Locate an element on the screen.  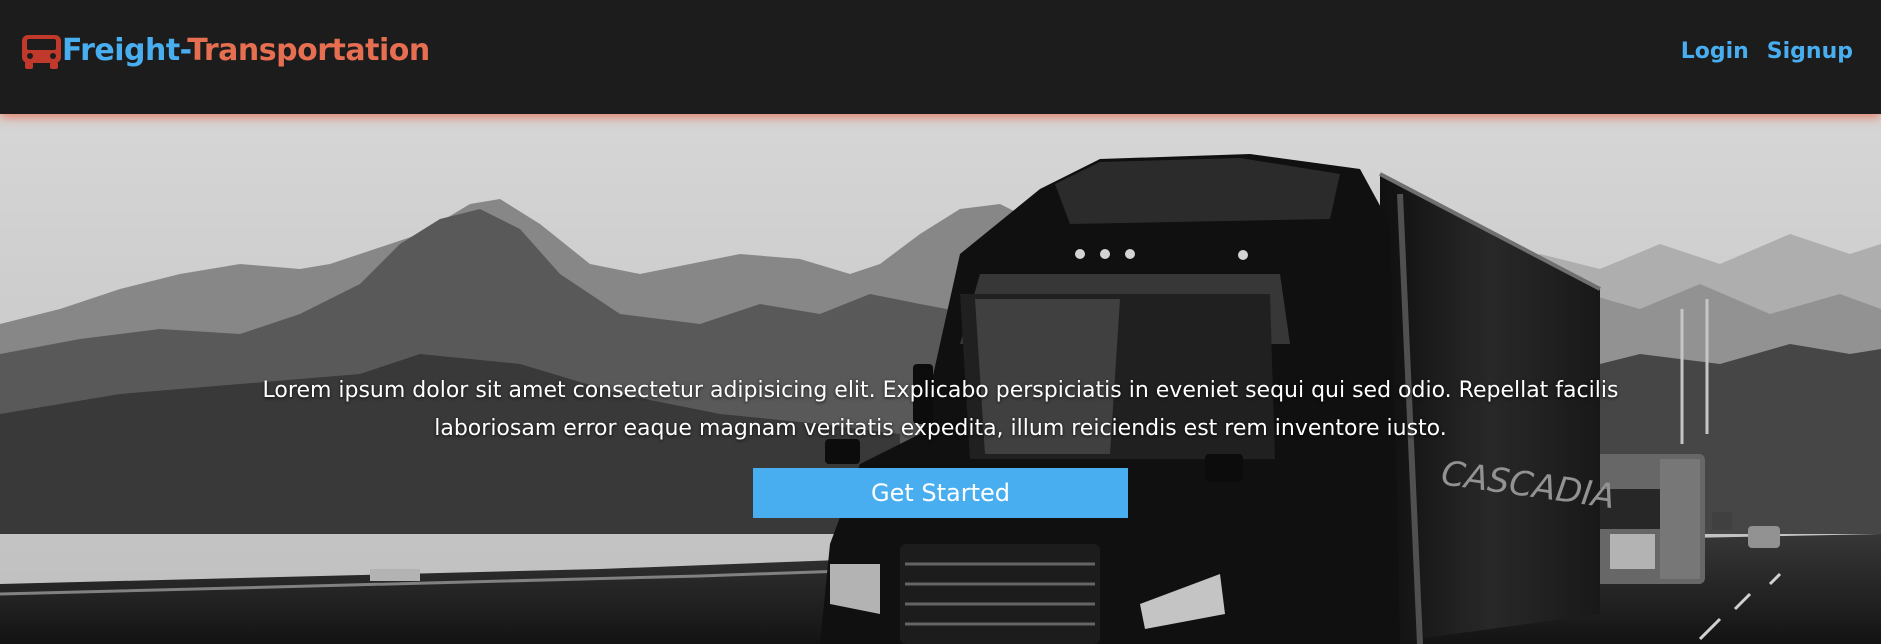
signup-link: Signup is located at coordinates (1810, 52).